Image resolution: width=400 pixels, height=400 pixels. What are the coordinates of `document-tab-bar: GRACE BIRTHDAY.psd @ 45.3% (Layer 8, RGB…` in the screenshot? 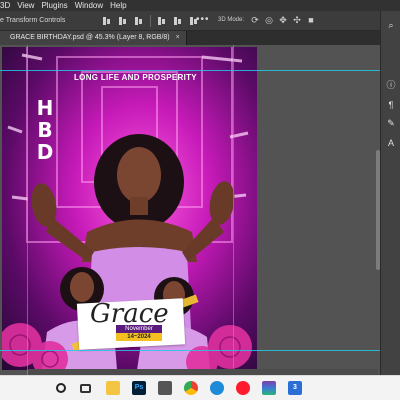 It's located at (190, 38).